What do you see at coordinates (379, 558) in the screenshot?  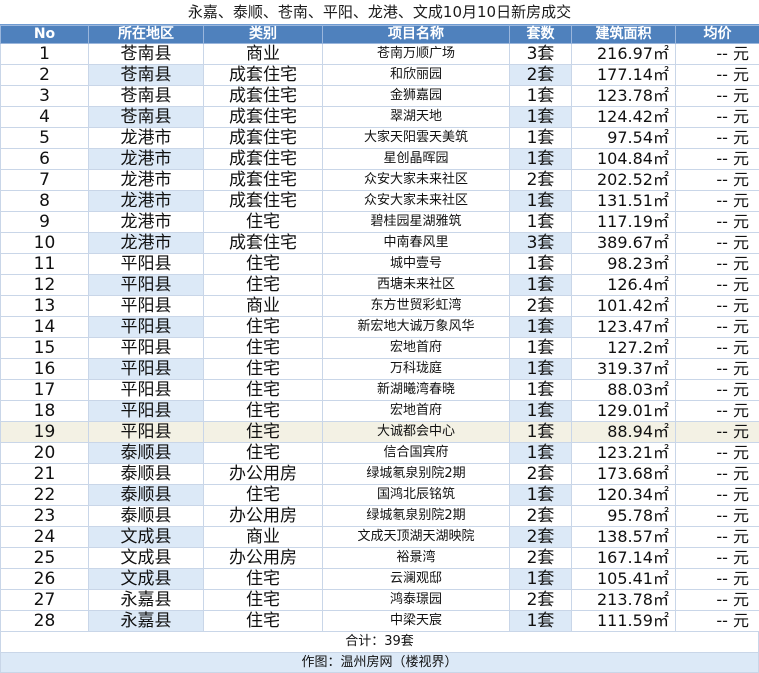 I see `table-row: 25 文成县 办公用房 裕景湾 2套 167.14㎡ -- 元` at bounding box center [379, 558].